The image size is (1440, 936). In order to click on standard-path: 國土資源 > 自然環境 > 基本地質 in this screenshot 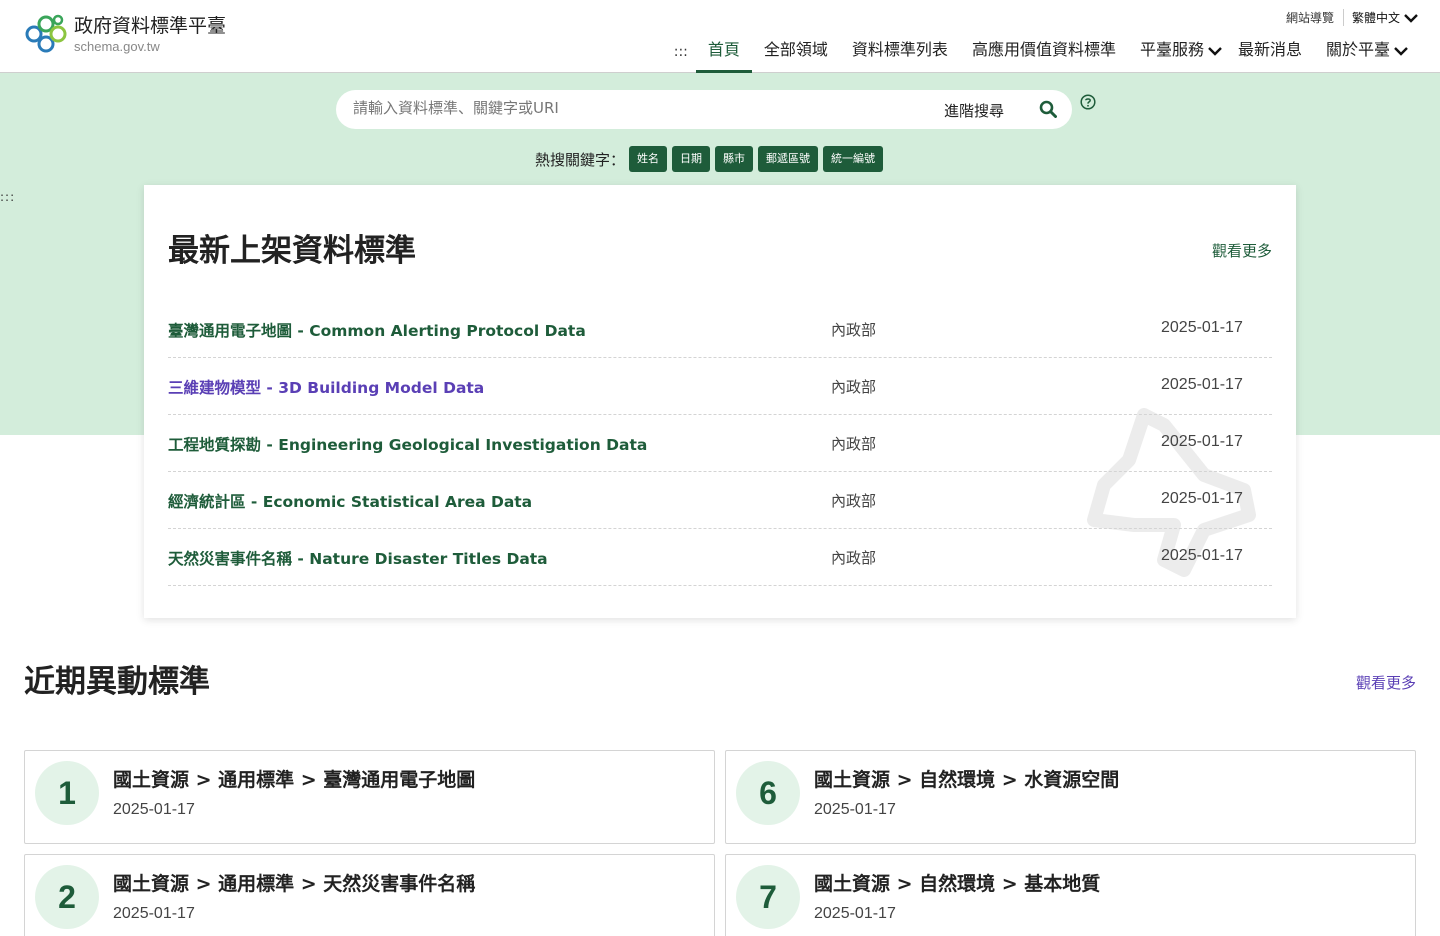, I will do `click(957, 884)`.